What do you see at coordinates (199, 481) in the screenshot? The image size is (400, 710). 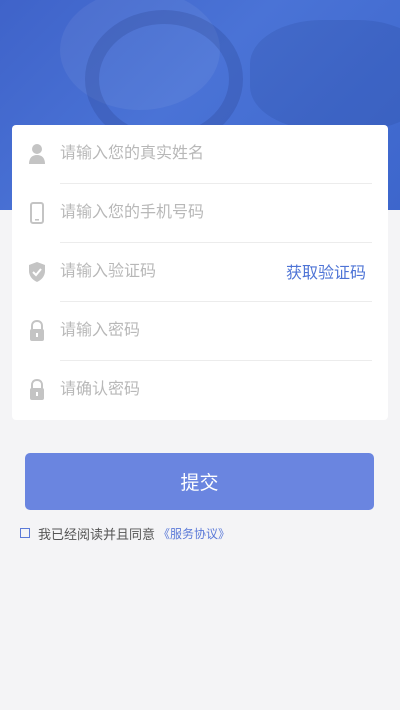 I see `submit-button: 提交` at bounding box center [199, 481].